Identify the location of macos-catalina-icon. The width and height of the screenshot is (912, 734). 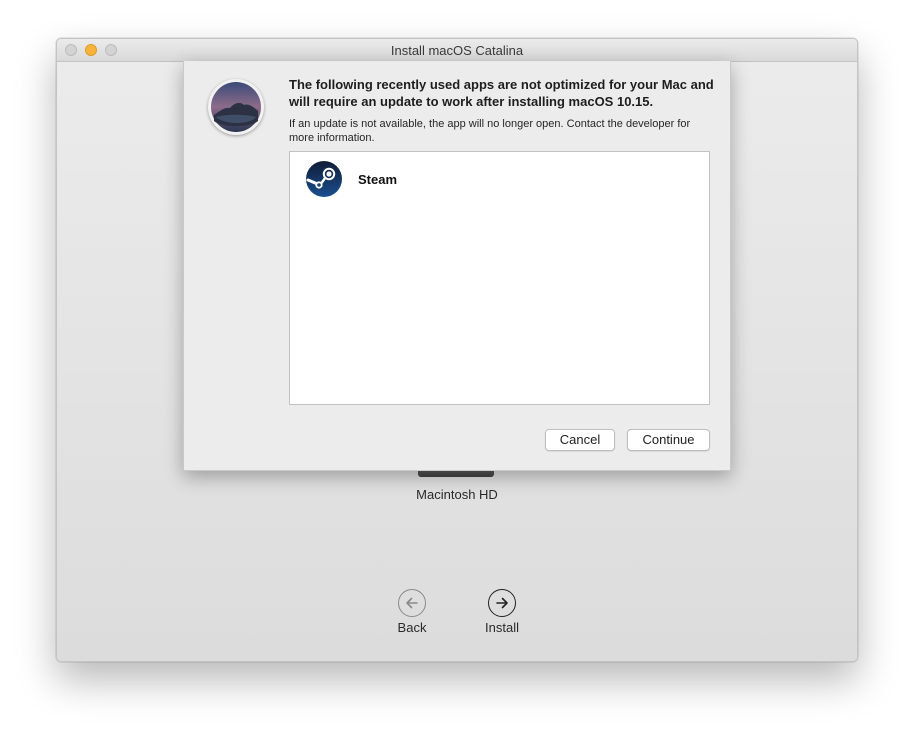
(236, 107).